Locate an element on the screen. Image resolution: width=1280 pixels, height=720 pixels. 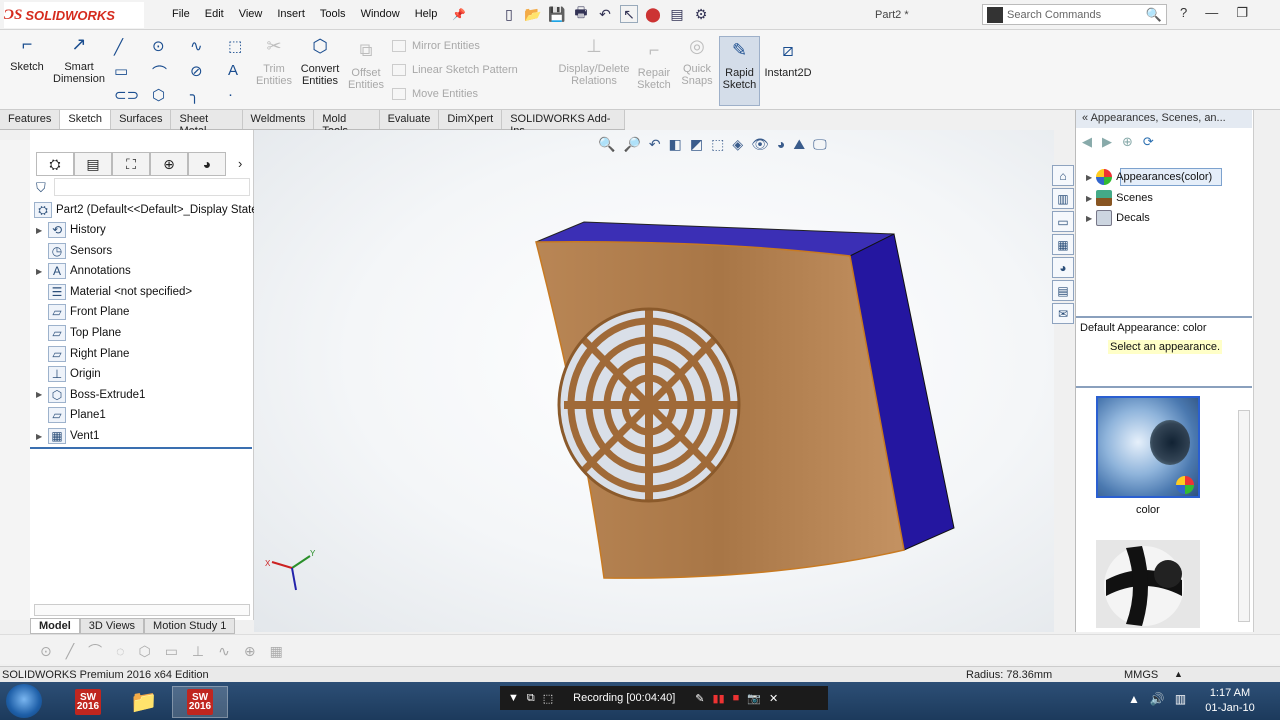
display-manager-tab-icon: ◕ is located at coordinates (207, 164).